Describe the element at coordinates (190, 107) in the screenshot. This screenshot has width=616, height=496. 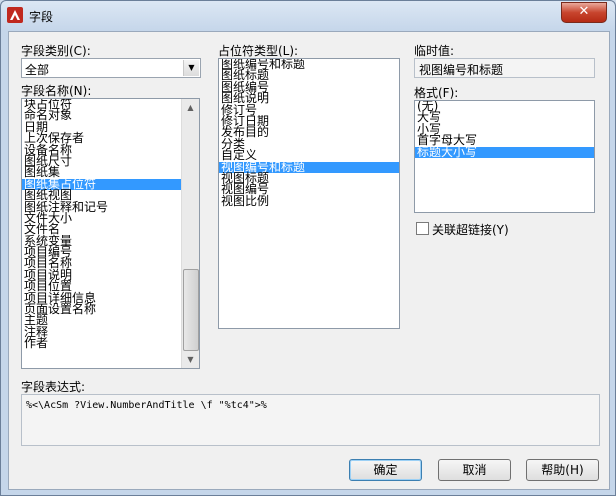
I see `scroll-up-icon: ▲` at that location.